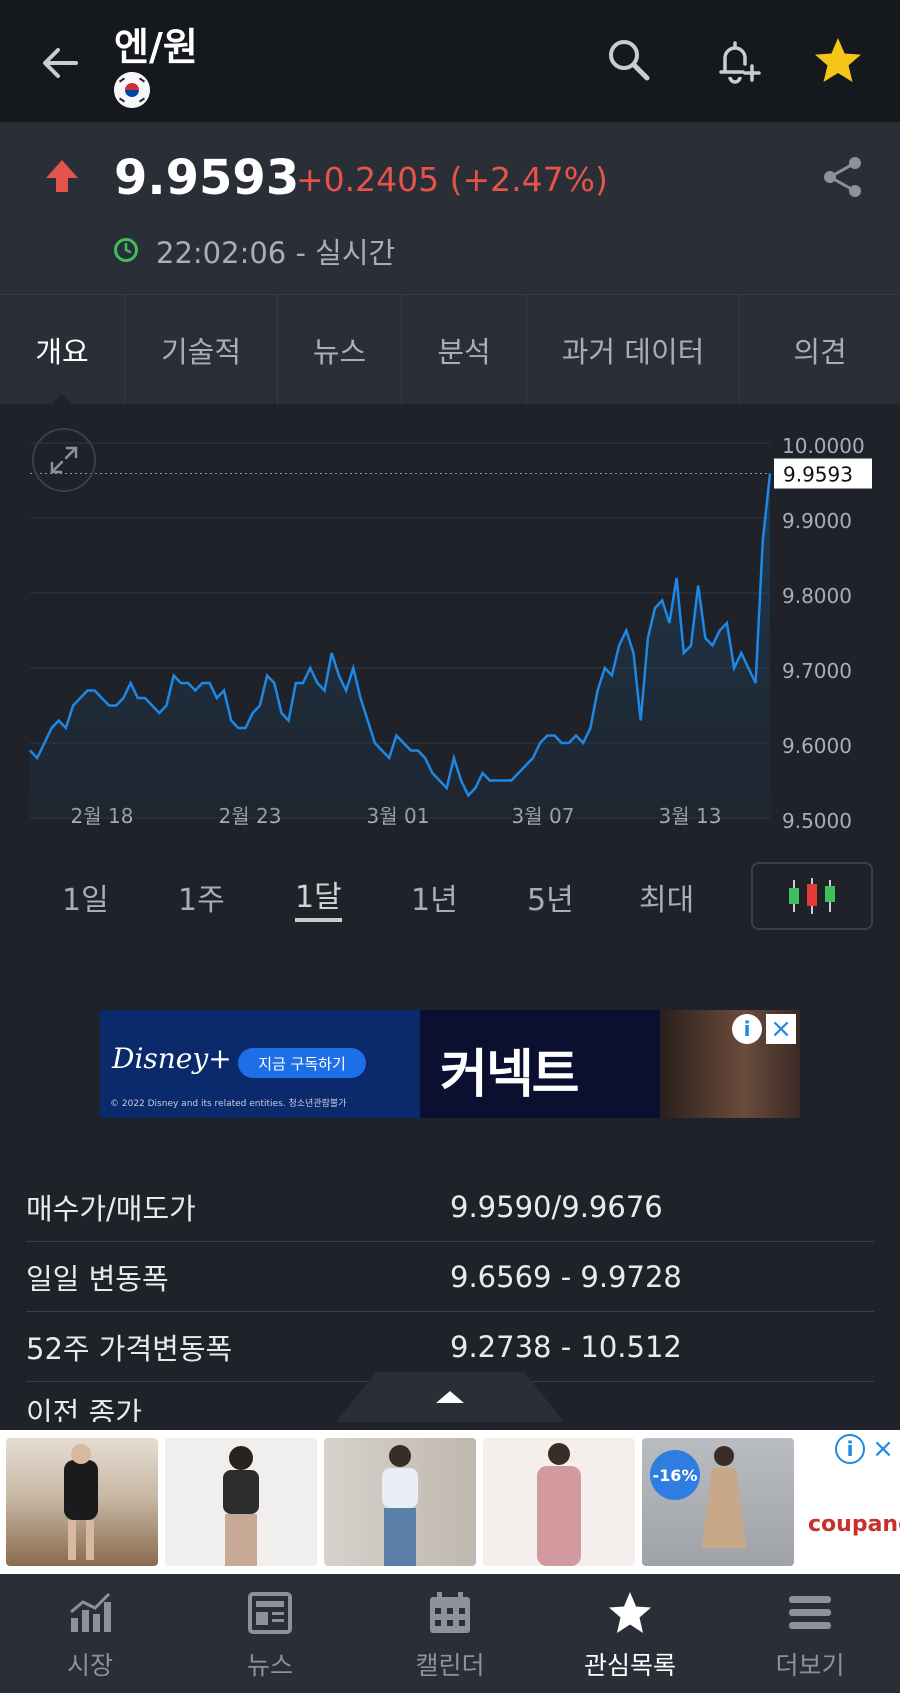 This screenshot has height=1693, width=900. I want to click on expand-chart-button, so click(64, 460).